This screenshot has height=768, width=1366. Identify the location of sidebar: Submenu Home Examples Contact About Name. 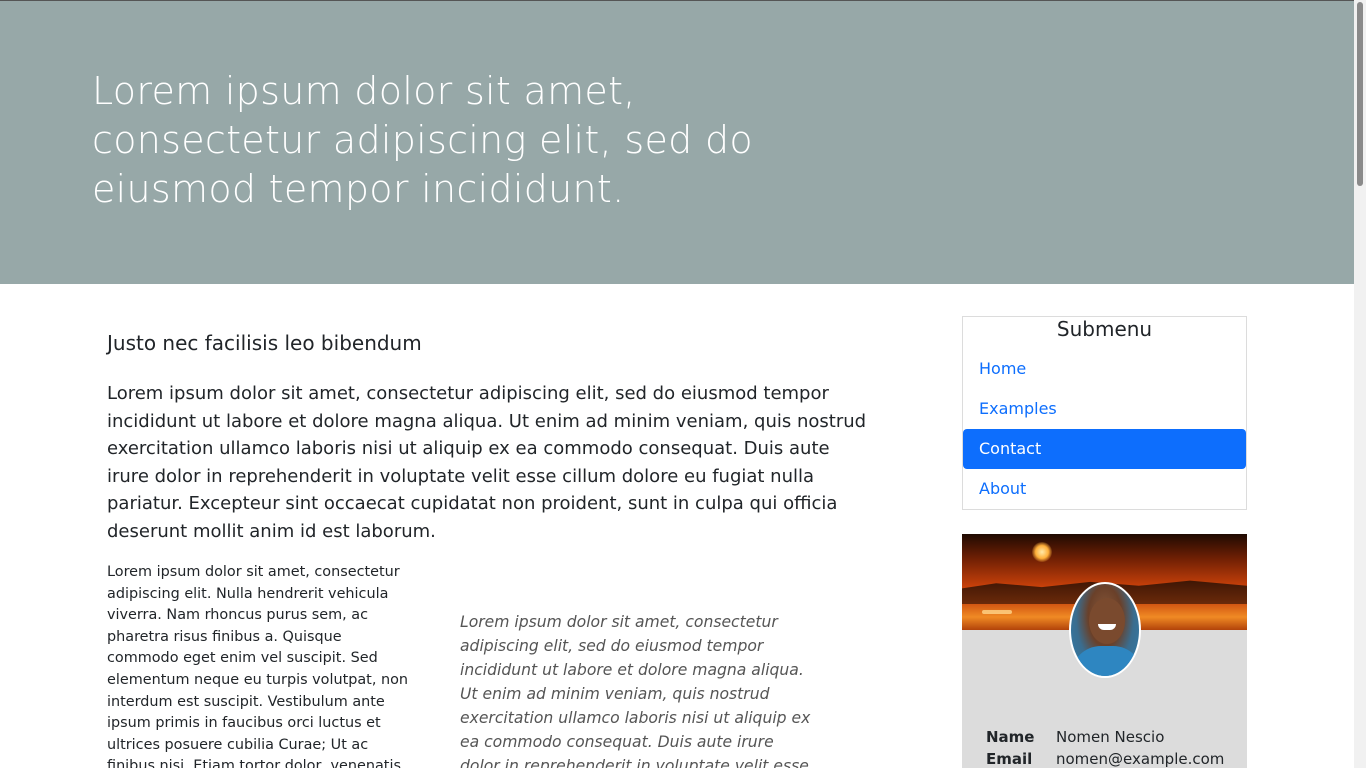
(1104, 542).